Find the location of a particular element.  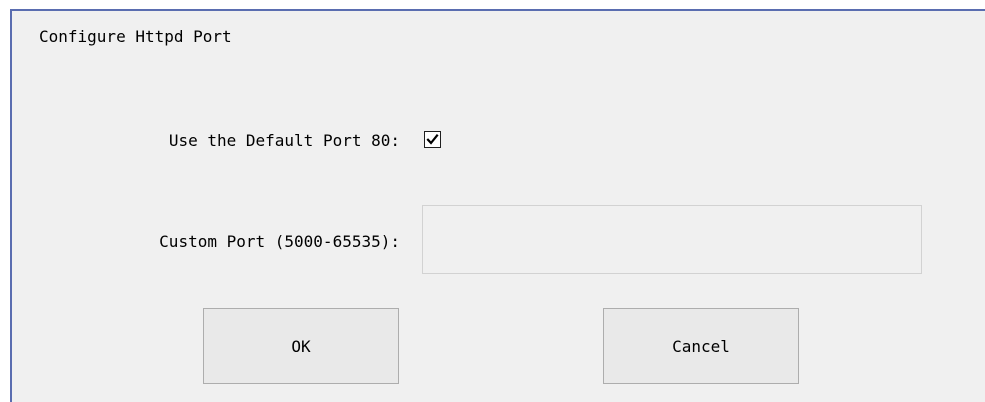

custom-port-input is located at coordinates (672, 239).